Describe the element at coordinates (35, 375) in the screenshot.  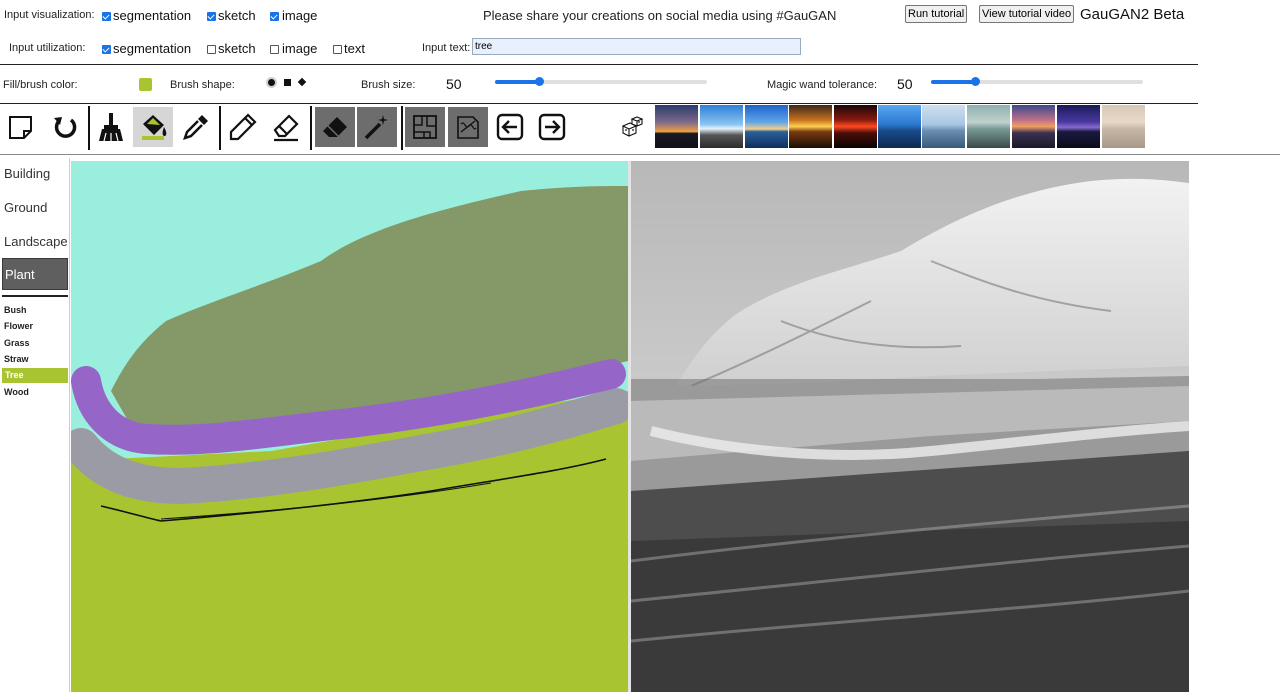
I see `subcategory-tree-selected: Tree` at that location.